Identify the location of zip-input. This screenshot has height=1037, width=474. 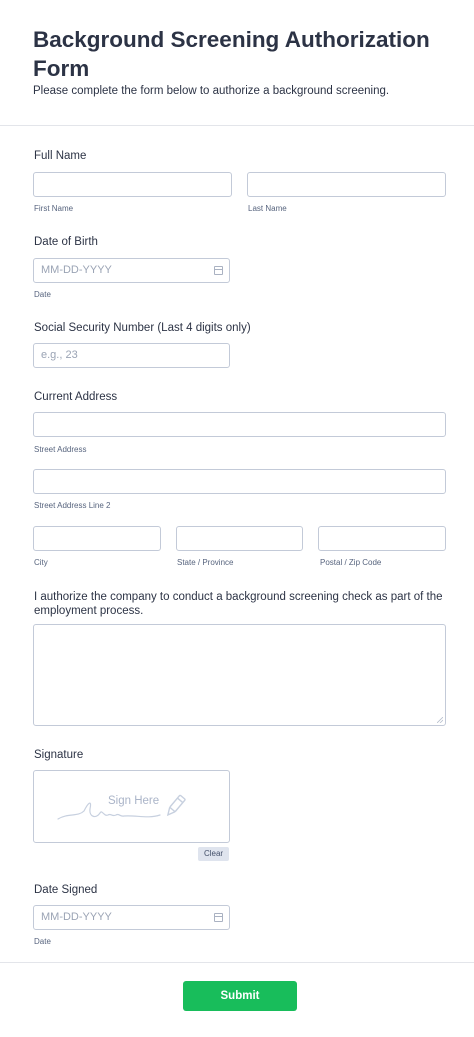
(382, 538).